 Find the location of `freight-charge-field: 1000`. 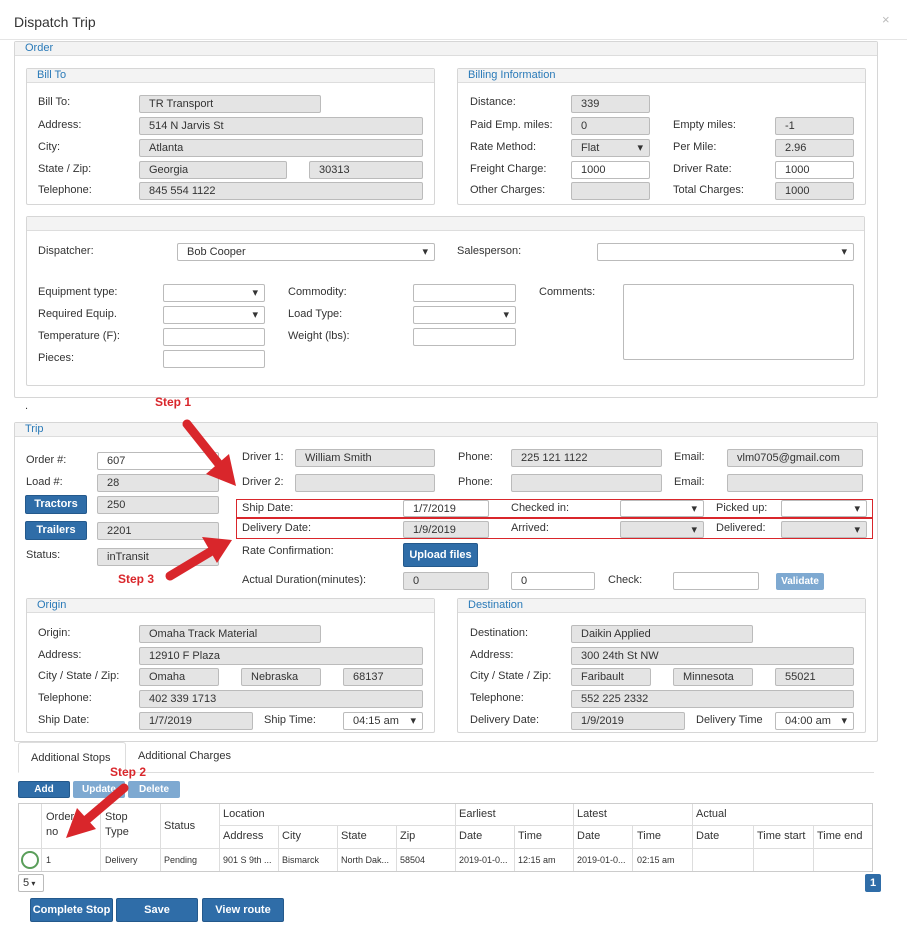

freight-charge-field: 1000 is located at coordinates (610, 170).